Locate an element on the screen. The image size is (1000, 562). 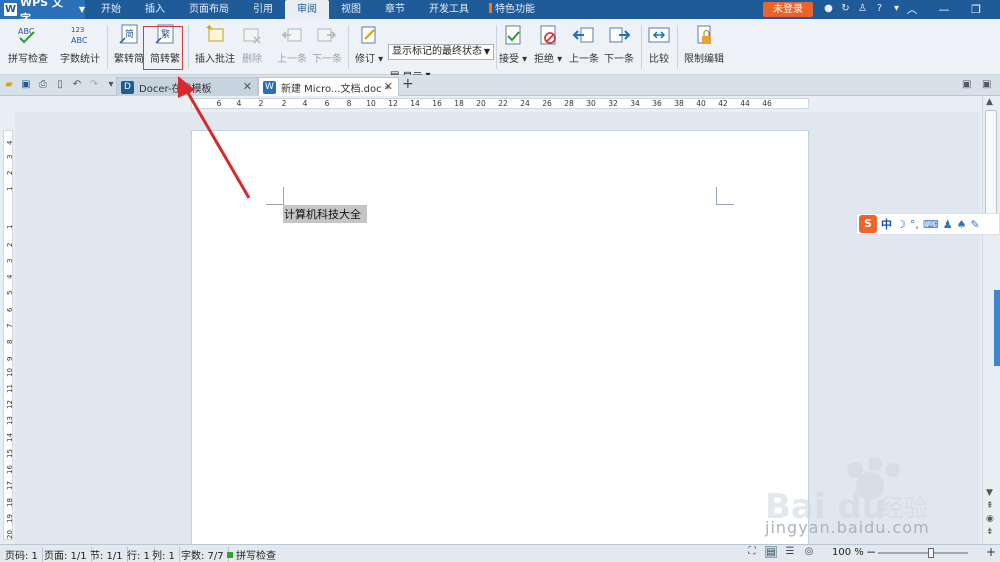
status-row: 行: 1 is located at coordinates (141, 554).